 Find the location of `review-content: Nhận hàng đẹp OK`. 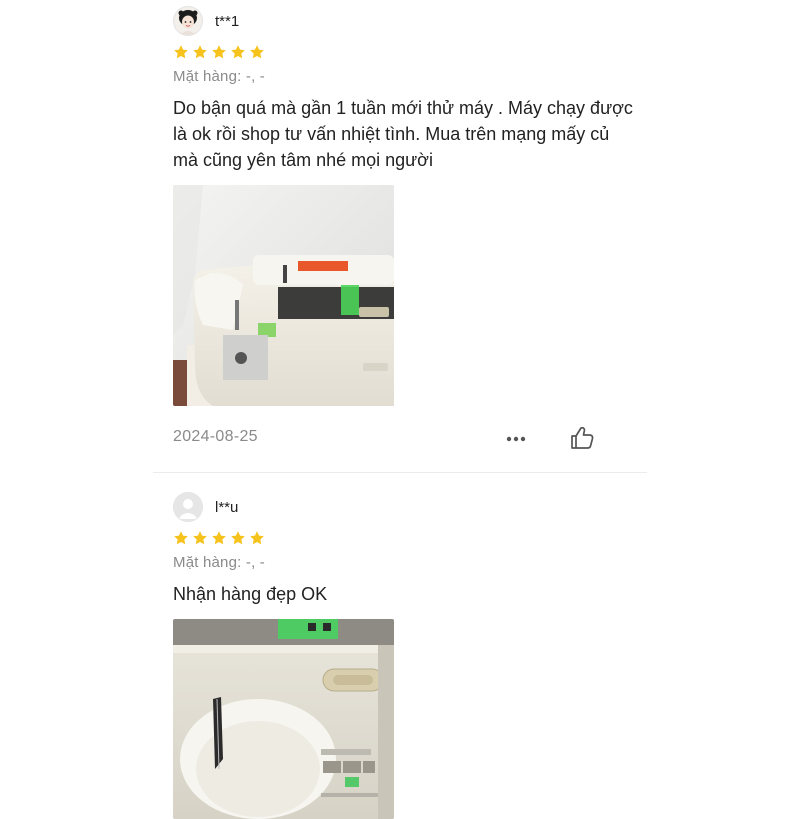

review-content: Nhận hàng đẹp OK is located at coordinates (250, 594).